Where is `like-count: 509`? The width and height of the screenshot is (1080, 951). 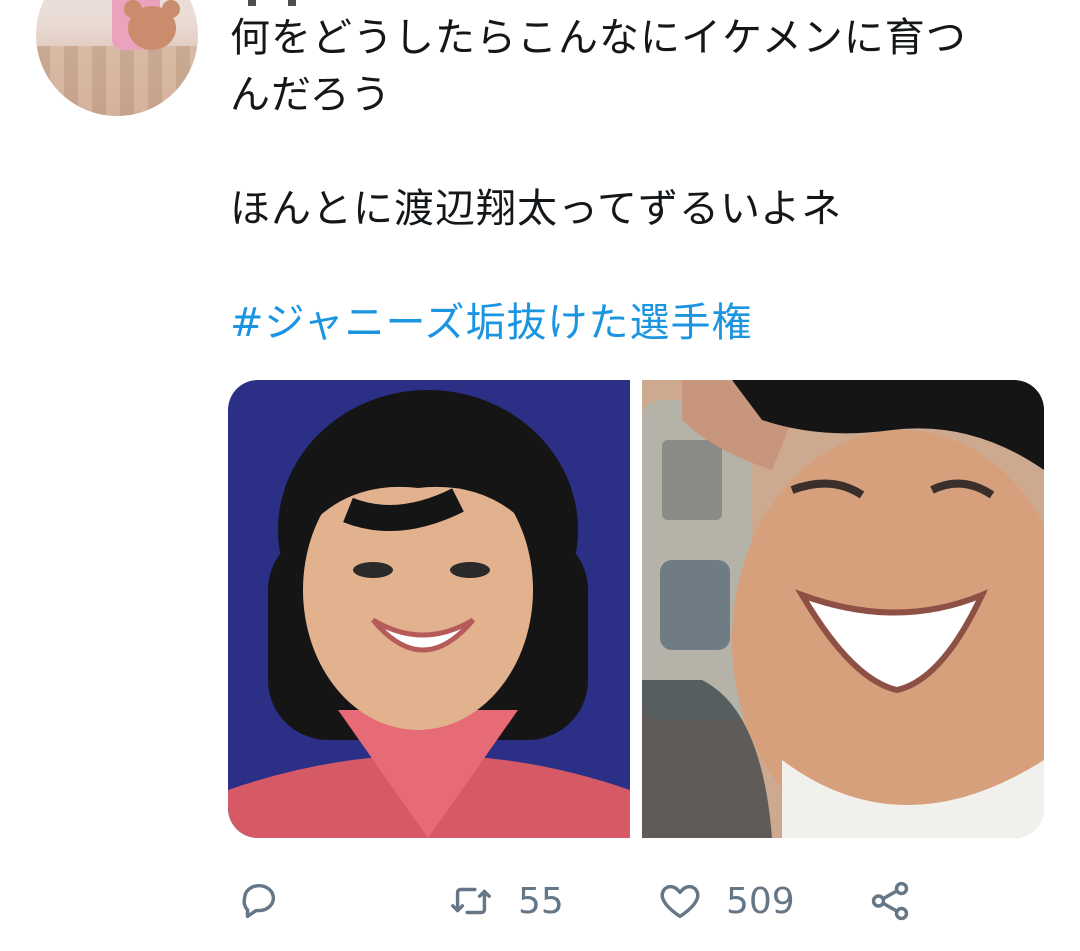 like-count: 509 is located at coordinates (760, 901).